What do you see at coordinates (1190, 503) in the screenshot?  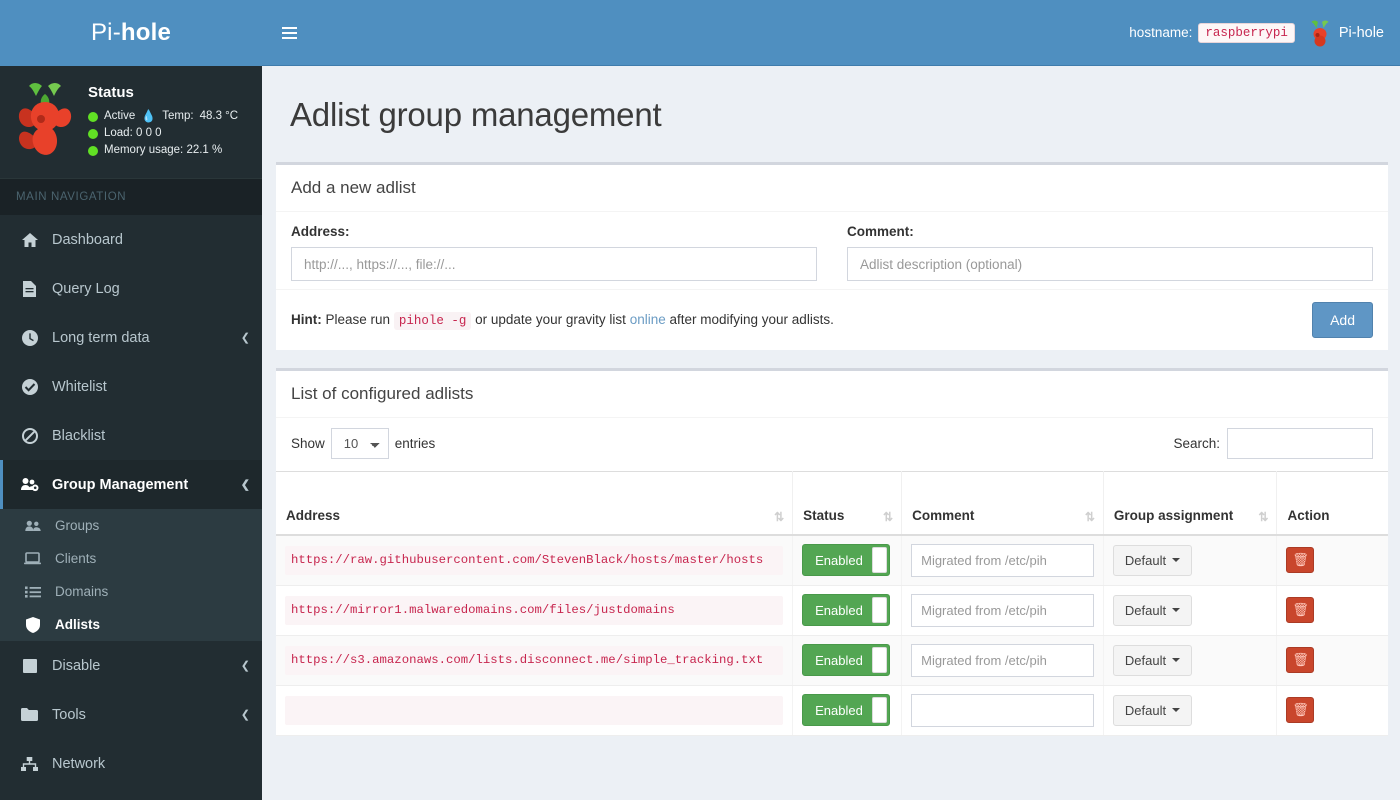 I see `column-header-group-assignment: Group assignment ⇅` at bounding box center [1190, 503].